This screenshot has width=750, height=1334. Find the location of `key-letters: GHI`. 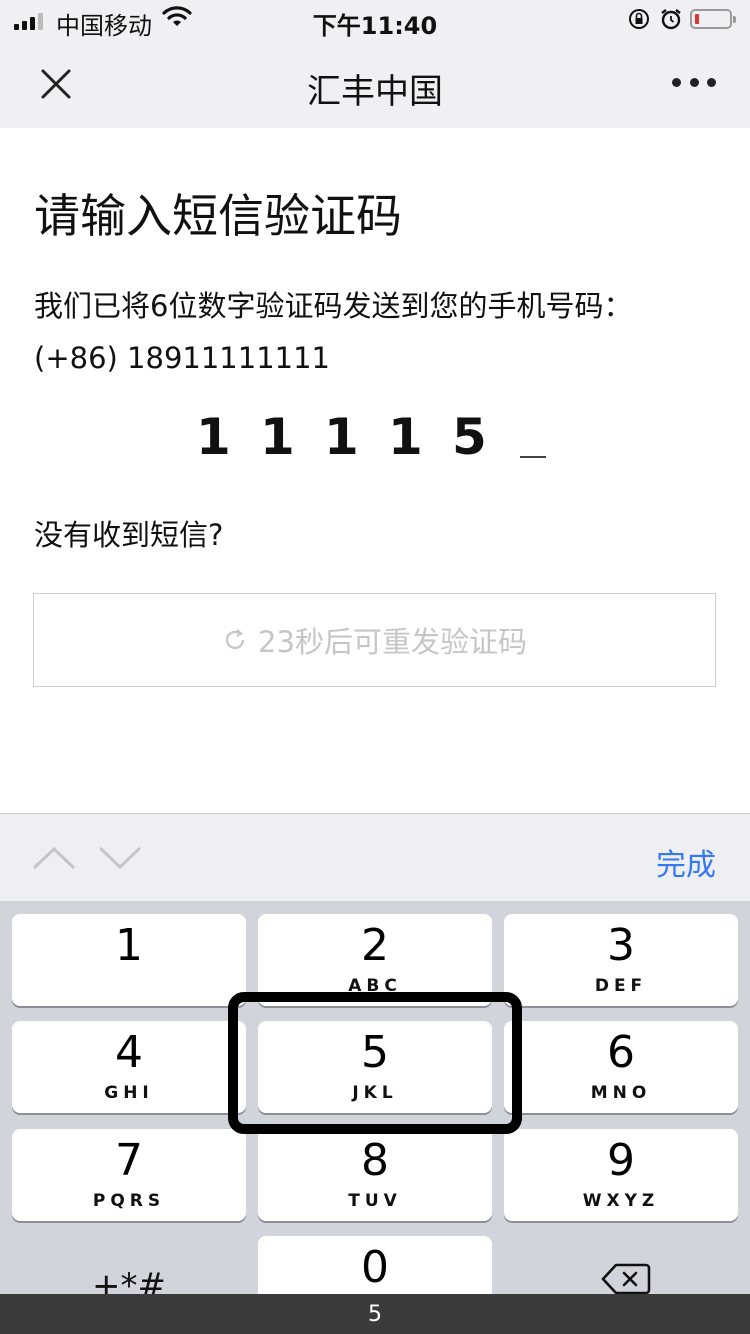

key-letters: GHI is located at coordinates (129, 1093).